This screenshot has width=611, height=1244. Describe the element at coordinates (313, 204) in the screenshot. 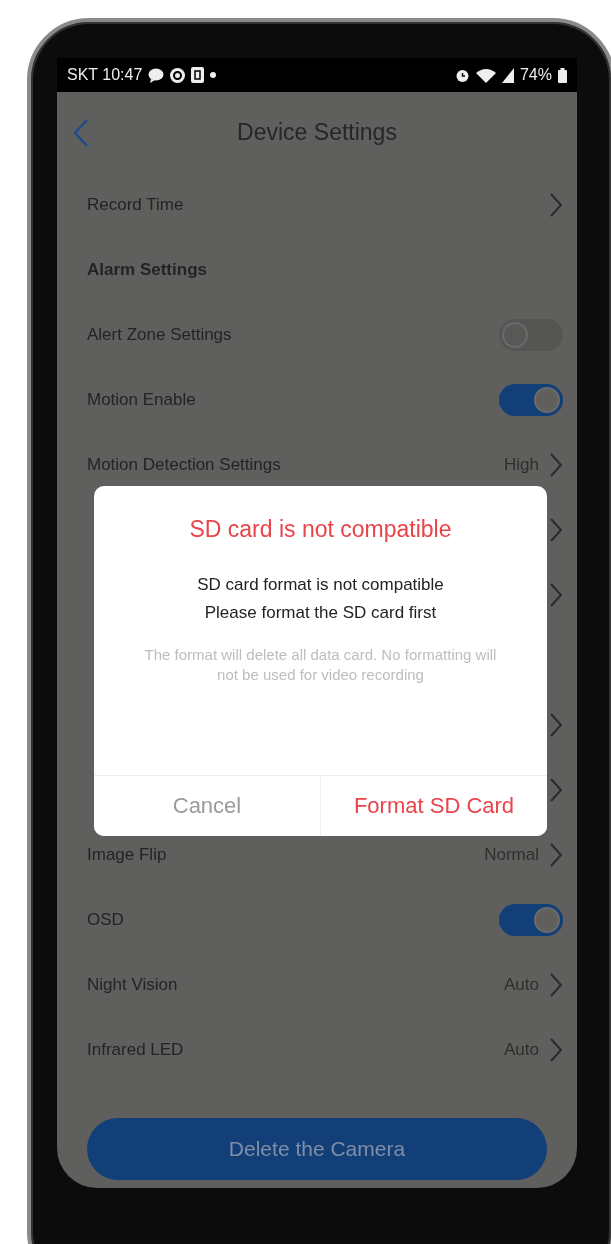

I see `setting-label: Record Time` at that location.